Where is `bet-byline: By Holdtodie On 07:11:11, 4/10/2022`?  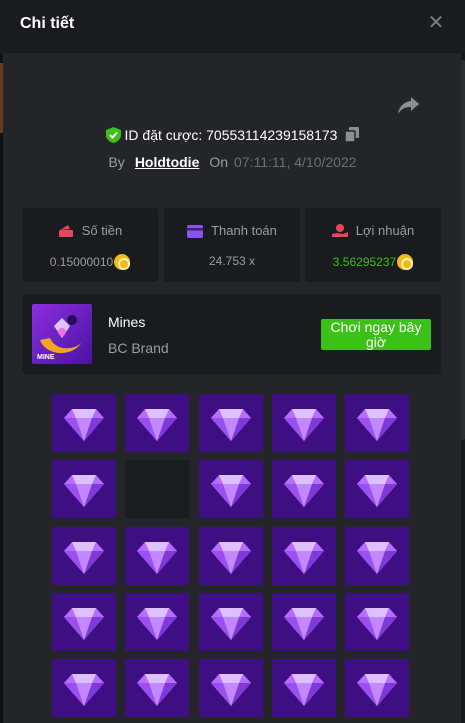
bet-byline: By Holdtodie On 07:11:11, 4/10/2022 is located at coordinates (232, 162).